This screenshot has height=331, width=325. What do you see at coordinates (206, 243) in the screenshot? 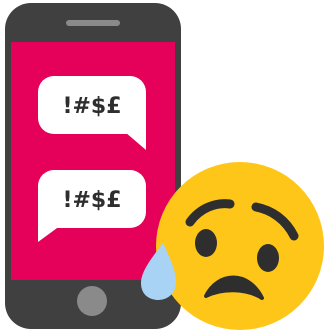
I see `emoji-left-eye` at bounding box center [206, 243].